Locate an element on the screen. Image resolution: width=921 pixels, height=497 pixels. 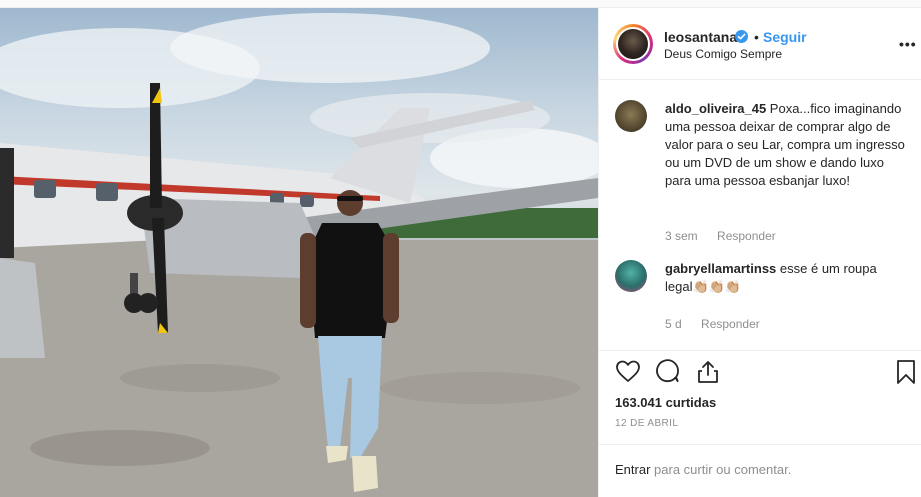
verified-badge-icon is located at coordinates (741, 36).